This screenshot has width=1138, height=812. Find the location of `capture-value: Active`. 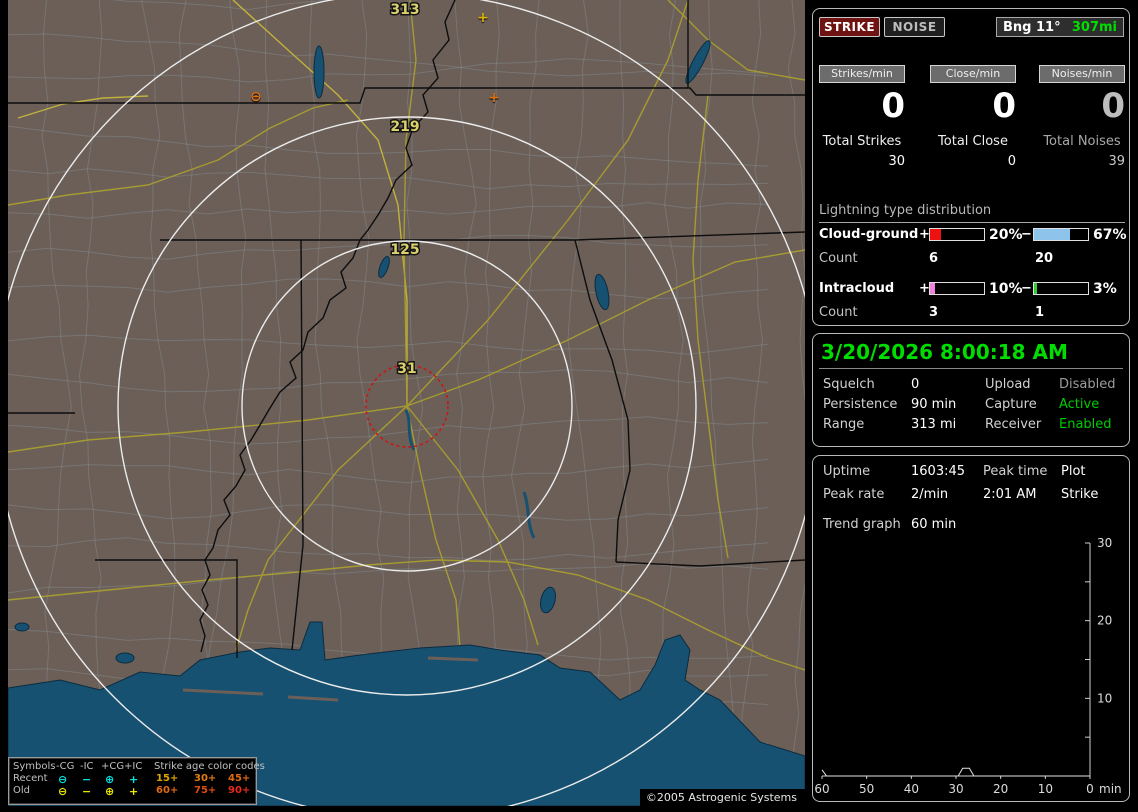

capture-value: Active is located at coordinates (1079, 404).